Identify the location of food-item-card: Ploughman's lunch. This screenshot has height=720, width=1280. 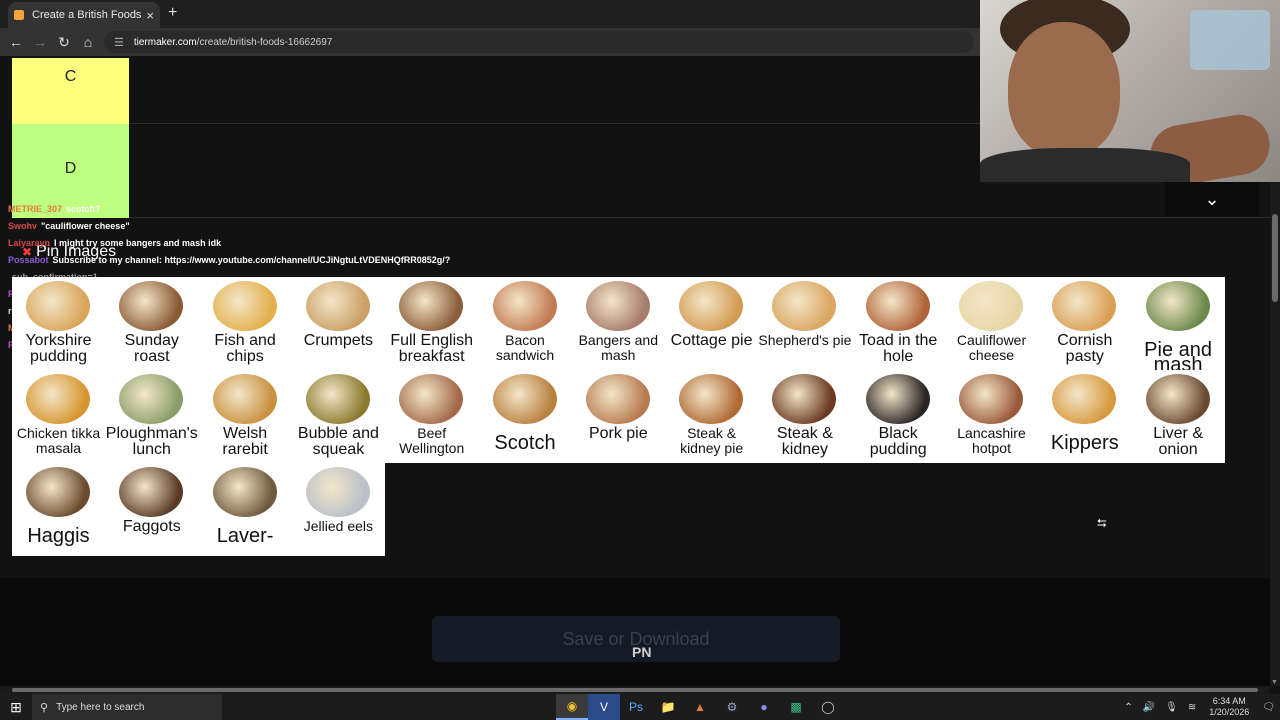
(152, 416).